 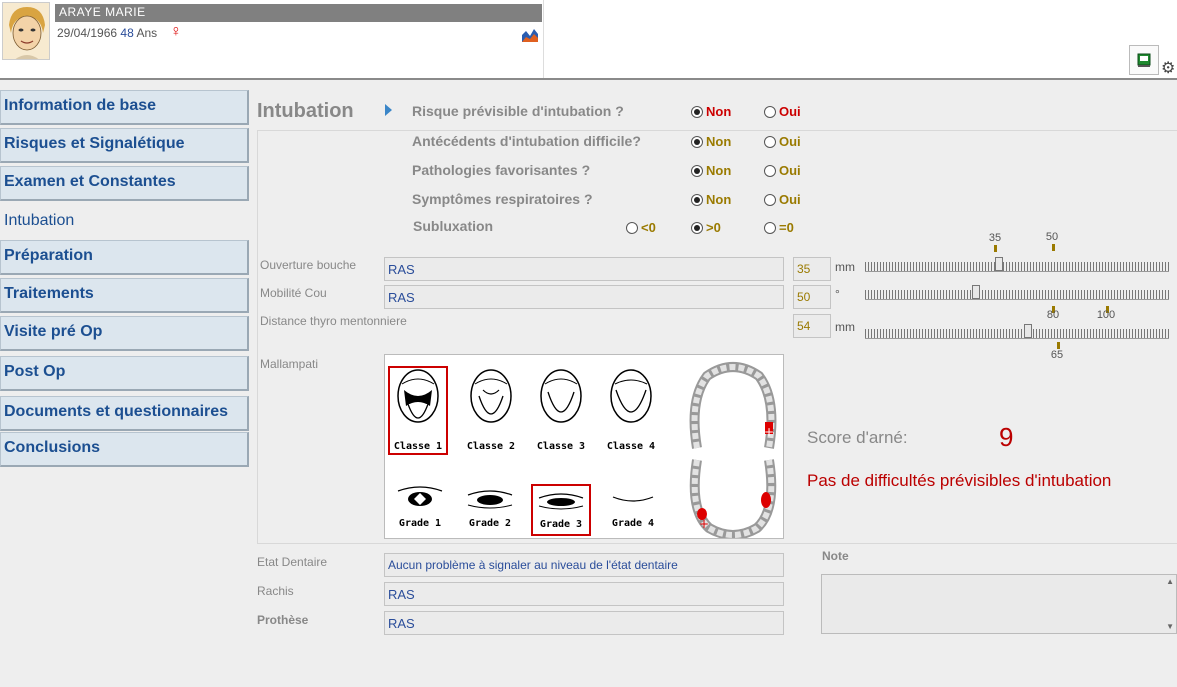 What do you see at coordinates (782, 170) in the screenshot?
I see `pathologies-oui-radio: Oui` at bounding box center [782, 170].